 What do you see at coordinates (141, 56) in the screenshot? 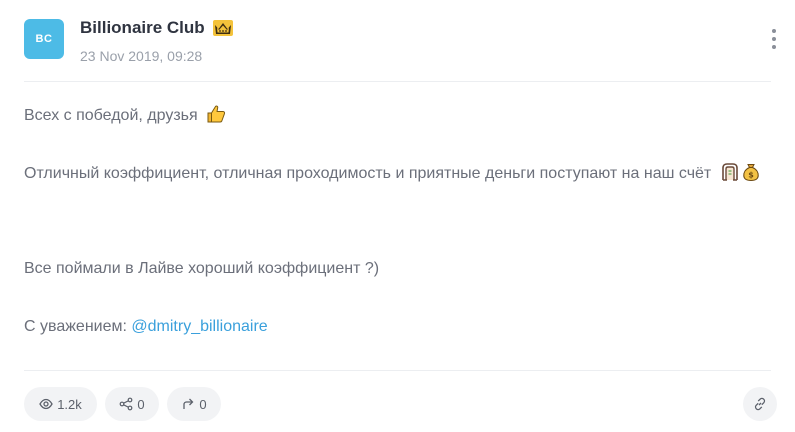
I see `post-date: 23 Nov 2019, 09:28` at bounding box center [141, 56].